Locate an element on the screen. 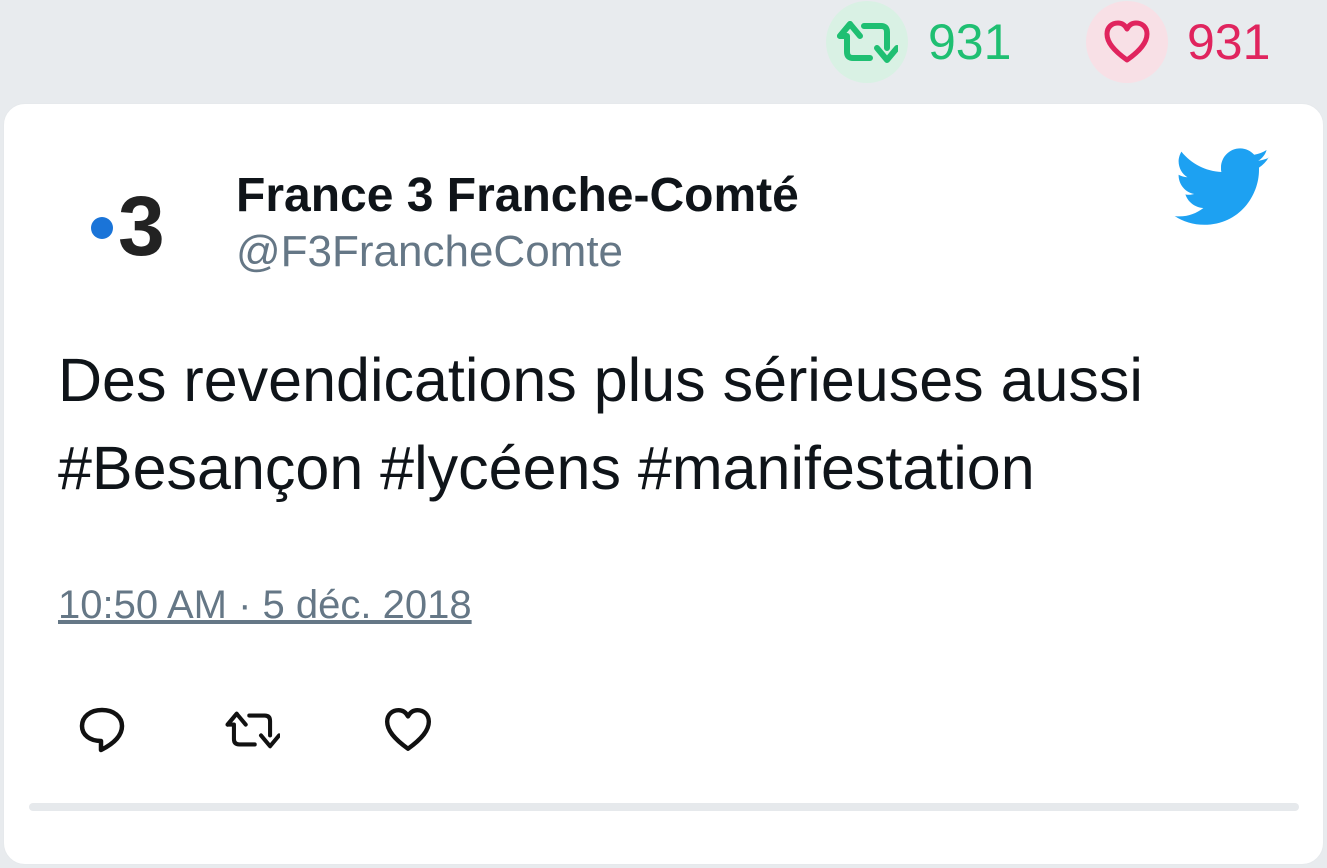  card-divider is located at coordinates (664, 807).